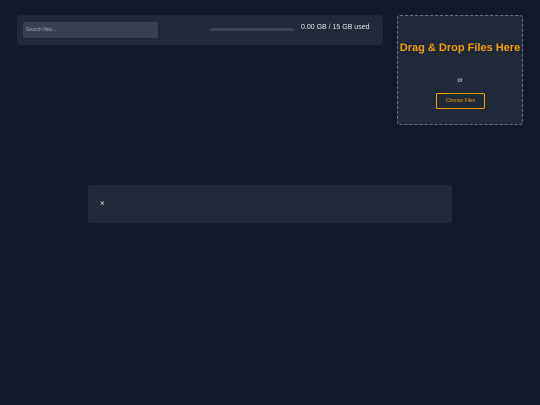 The image size is (540, 405). What do you see at coordinates (460, 70) in the screenshot?
I see `file-dropzone: Drag & Drop Files Here or Choose Files` at bounding box center [460, 70].